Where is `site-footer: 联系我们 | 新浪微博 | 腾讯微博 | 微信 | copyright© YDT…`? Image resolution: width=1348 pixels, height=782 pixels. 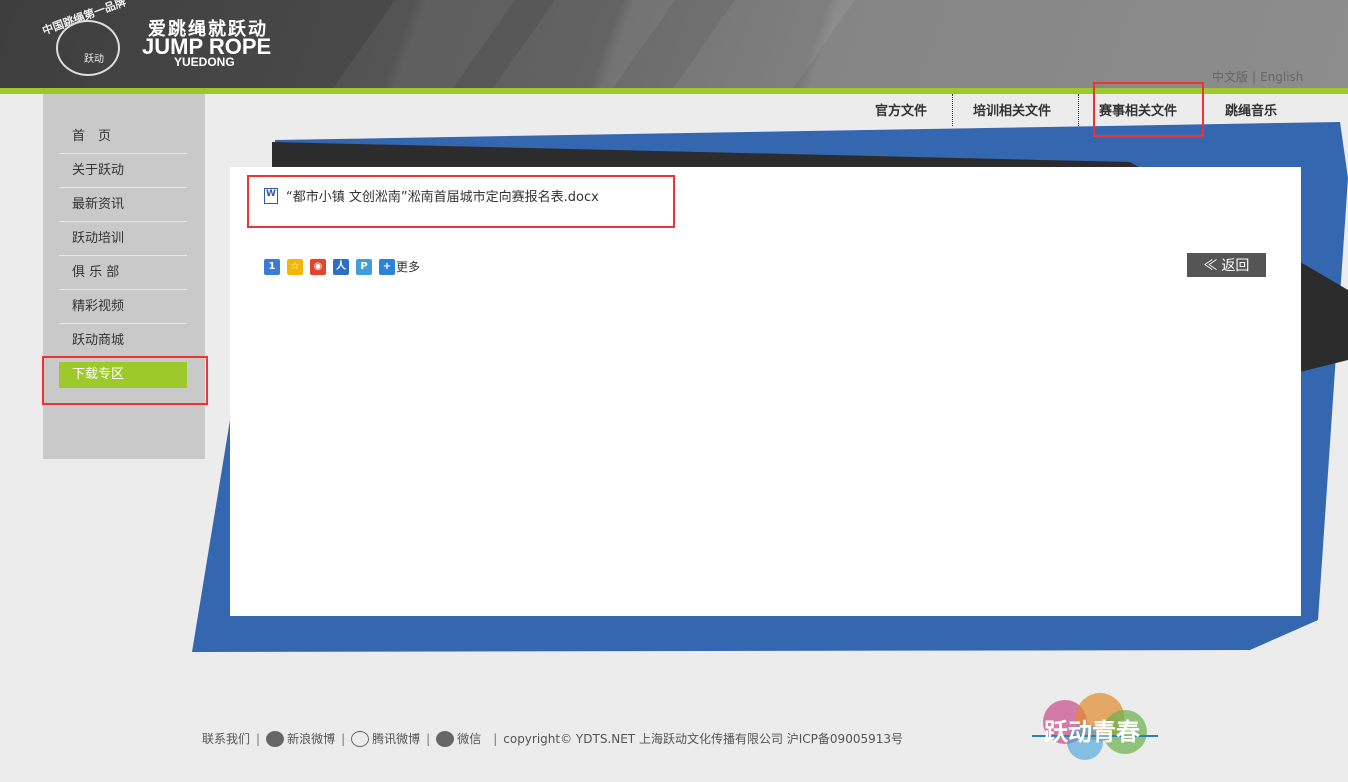
site-footer: 联系我们 | 新浪微博 | 腾讯微博 | 微信 | copyright© YDT… is located at coordinates (552, 738).